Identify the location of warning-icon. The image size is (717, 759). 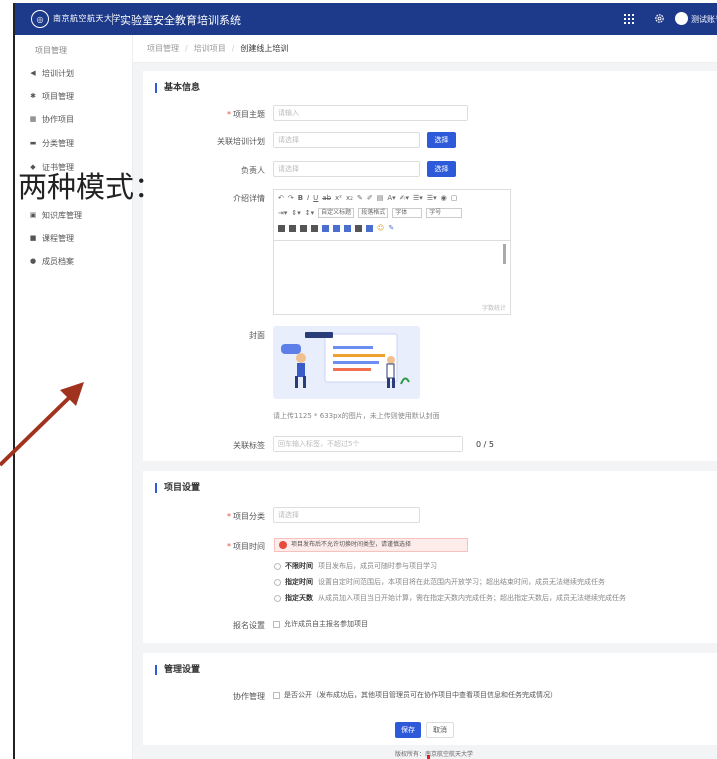
(283, 545).